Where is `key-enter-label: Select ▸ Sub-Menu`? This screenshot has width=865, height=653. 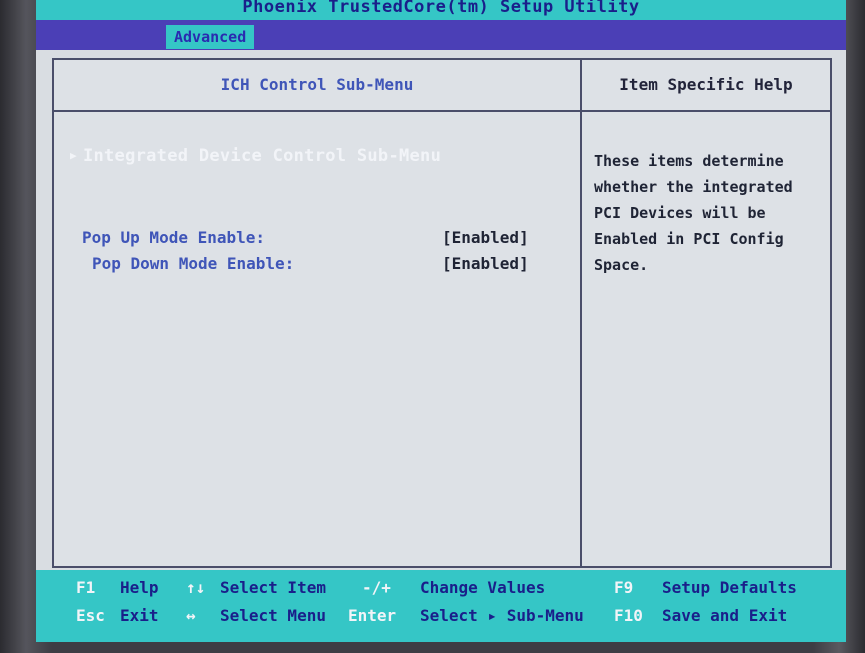
key-enter-label: Select ▸ Sub-Menu is located at coordinates (502, 615).